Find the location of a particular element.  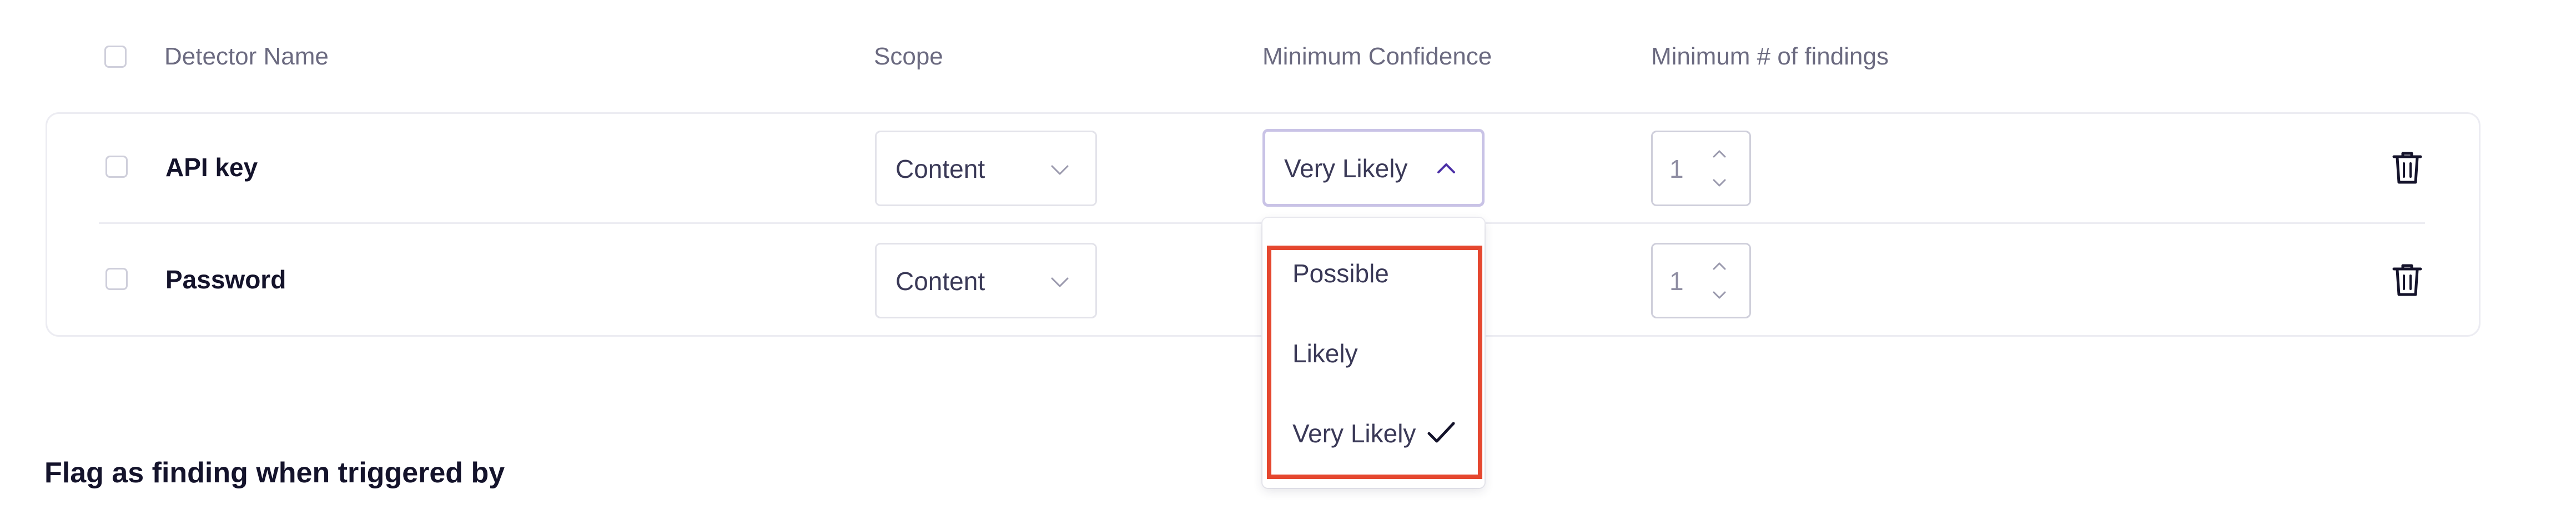

header-minimum-confidence: Minimum Confidence is located at coordinates (1377, 56).